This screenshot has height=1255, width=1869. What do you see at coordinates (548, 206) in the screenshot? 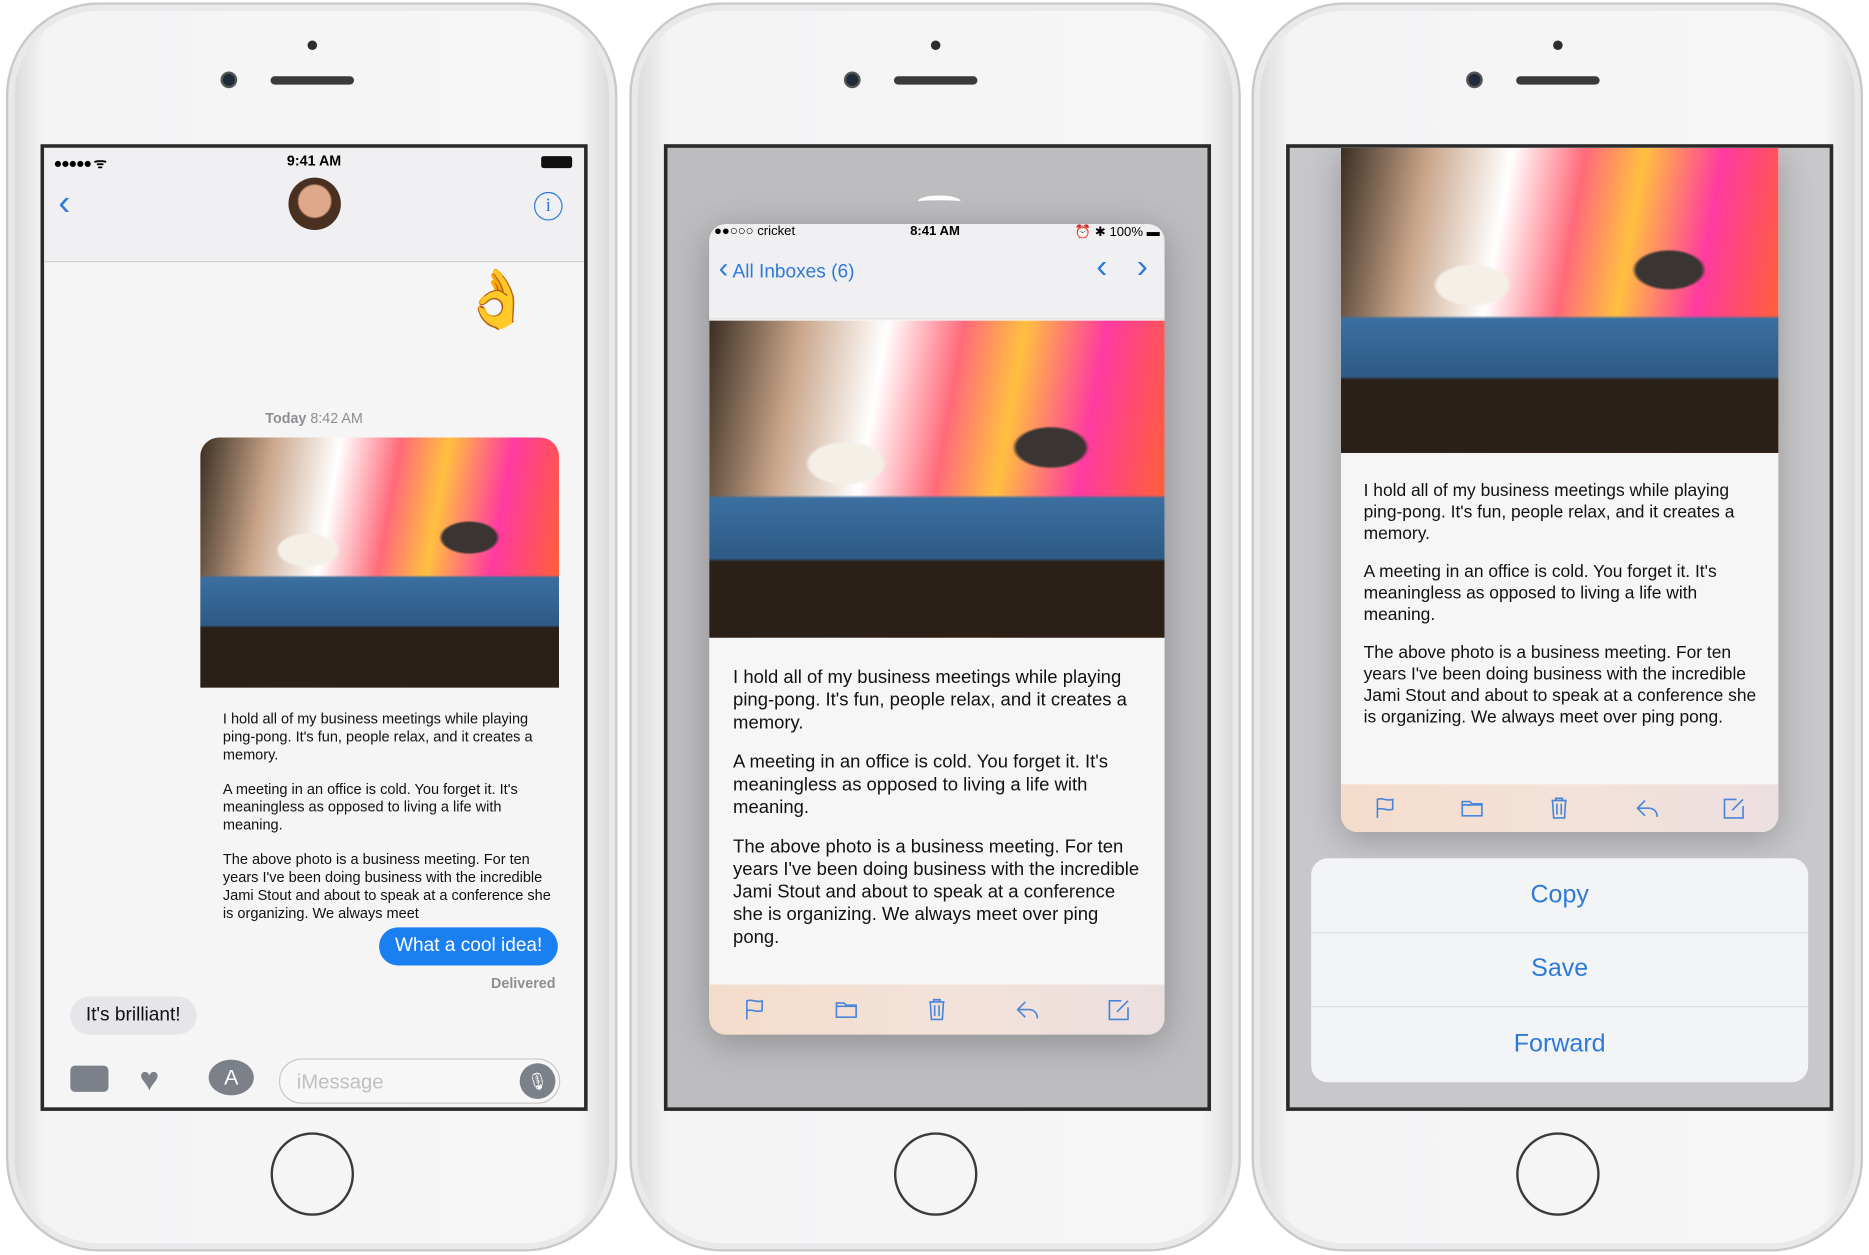
I see `info-icon: i` at bounding box center [548, 206].